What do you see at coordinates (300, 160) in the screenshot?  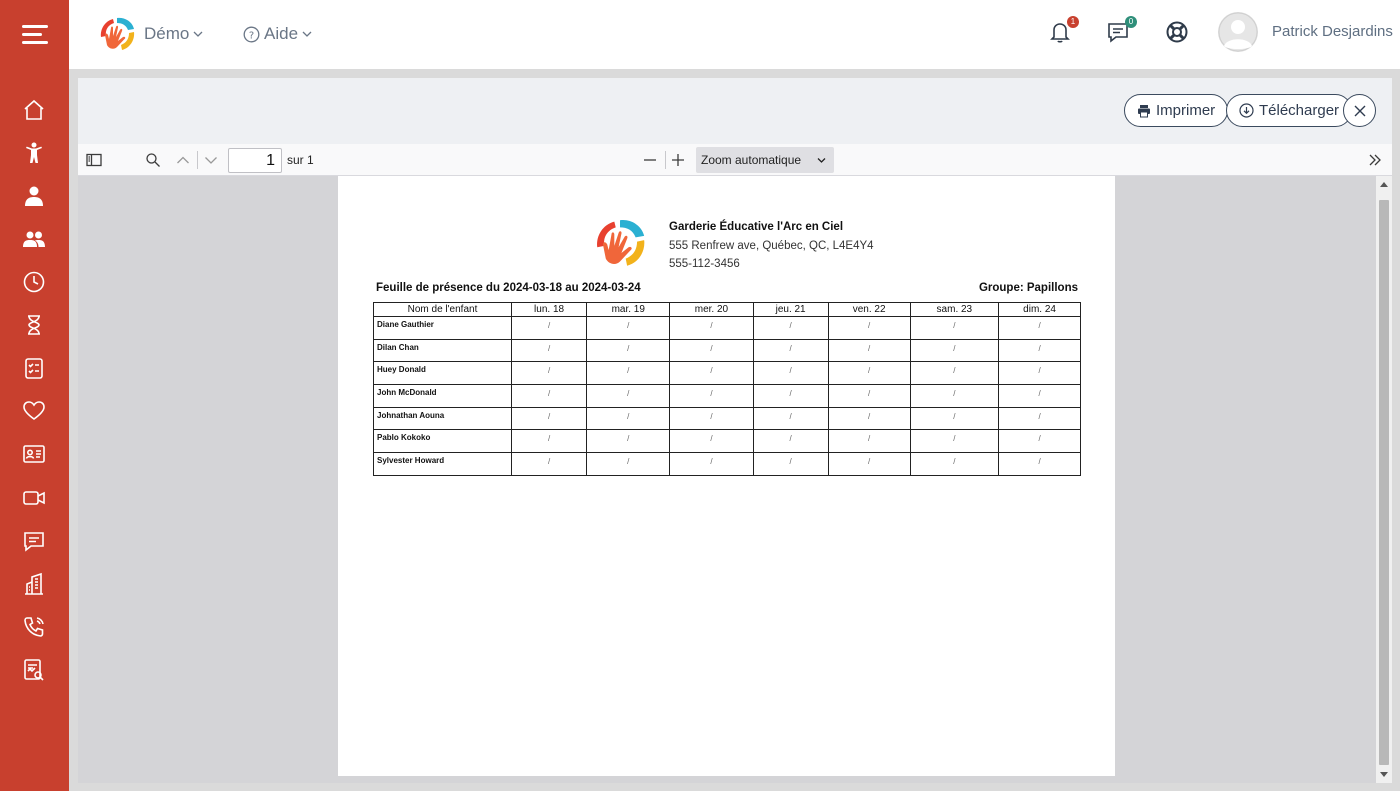 I see `page-count-label: sur 1` at bounding box center [300, 160].